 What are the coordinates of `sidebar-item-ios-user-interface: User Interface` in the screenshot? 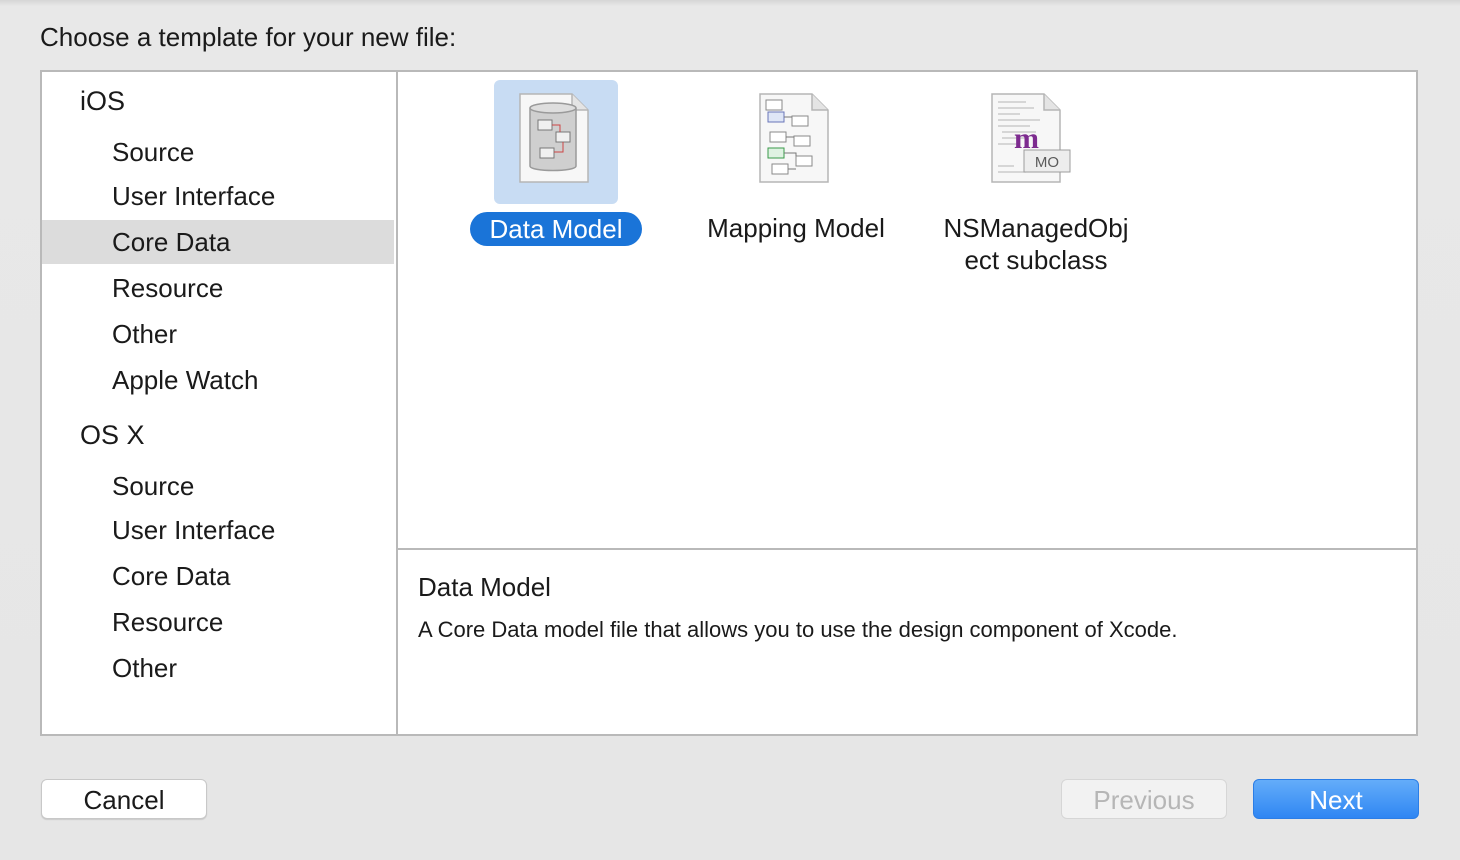 It's located at (218, 196).